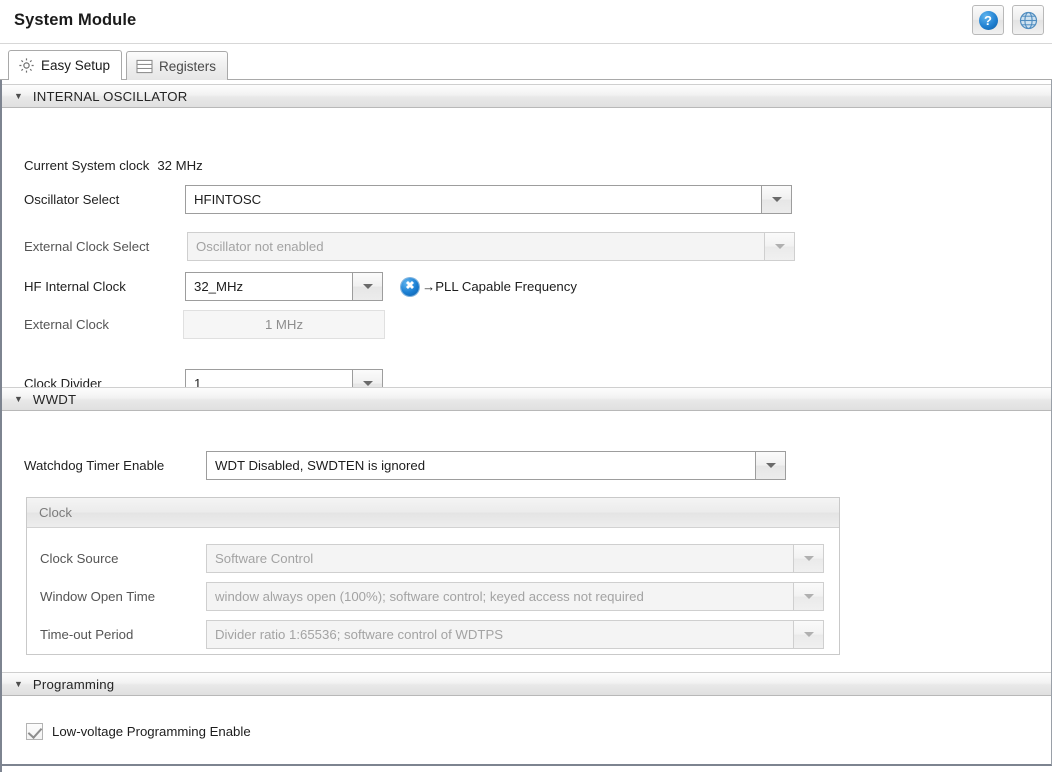  What do you see at coordinates (481, 465) in the screenshot?
I see `watchdog-timer-enable-value: WDT Disabled, SWDTEN is ignored` at bounding box center [481, 465].